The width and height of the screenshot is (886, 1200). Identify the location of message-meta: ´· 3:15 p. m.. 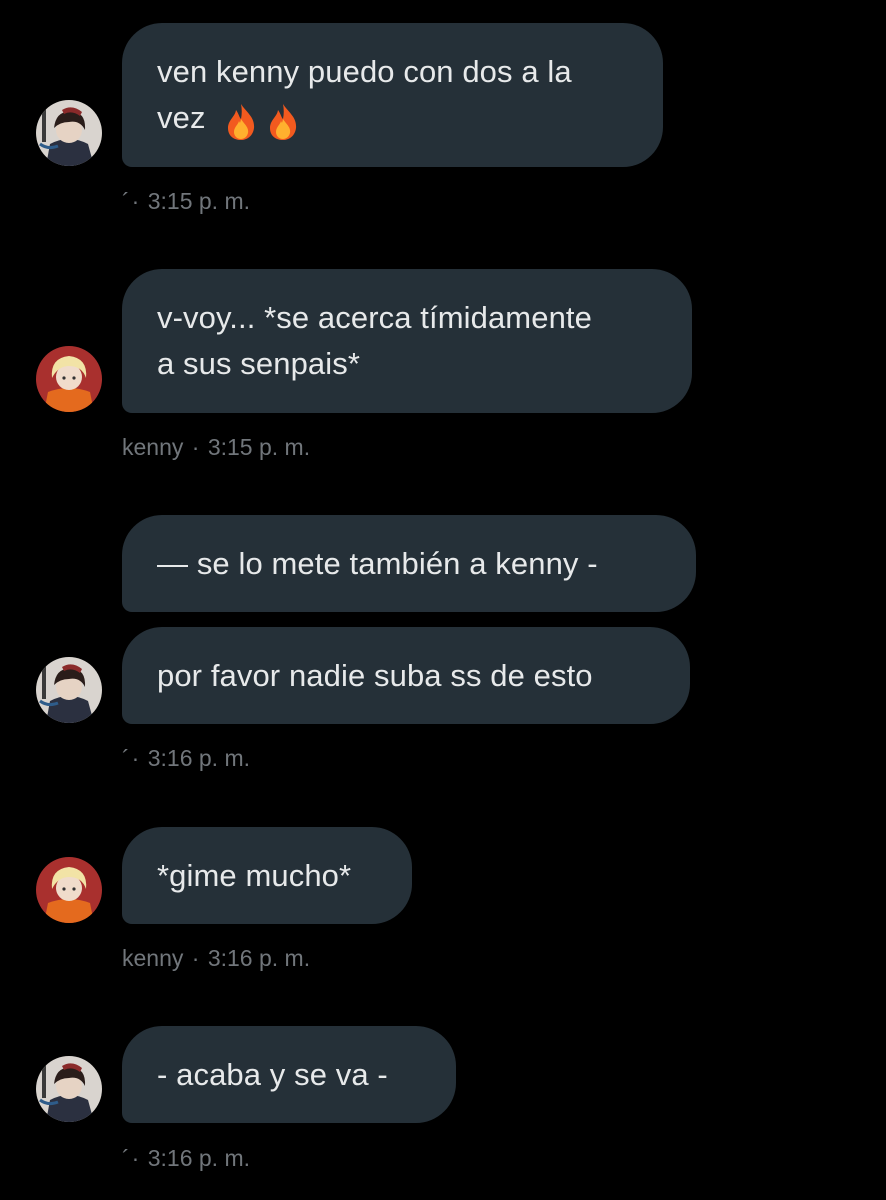
(186, 201).